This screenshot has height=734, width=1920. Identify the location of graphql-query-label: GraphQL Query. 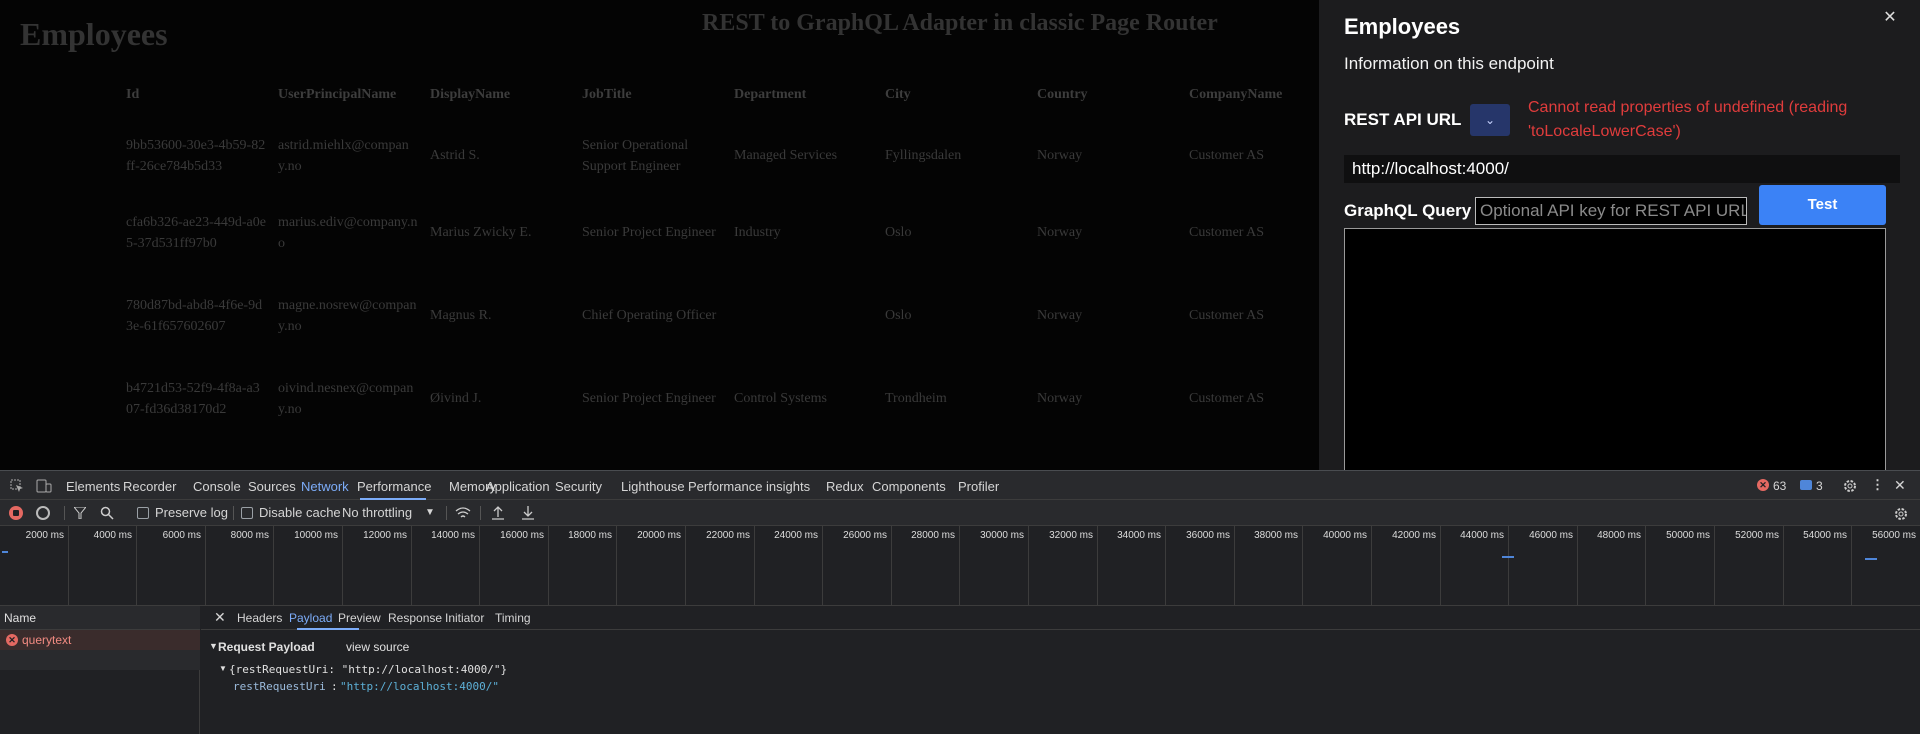
(1408, 210).